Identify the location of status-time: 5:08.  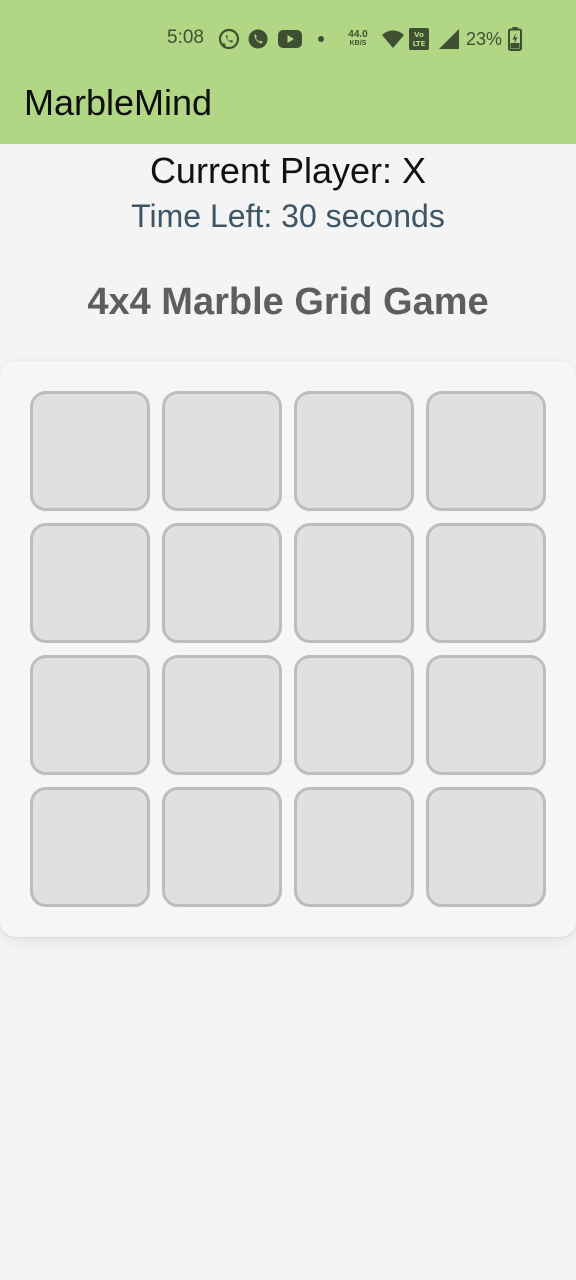
(185, 37).